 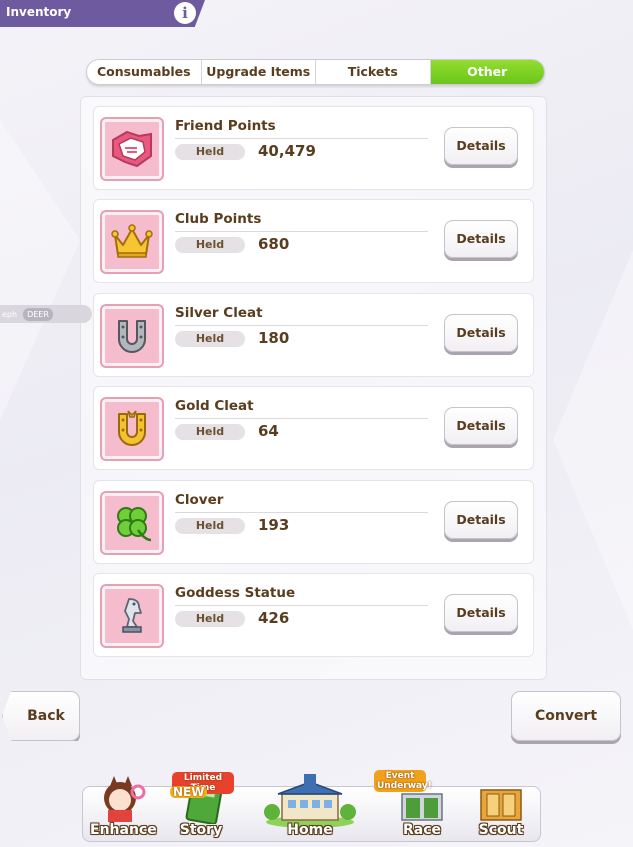 What do you see at coordinates (38, 314) in the screenshot?
I see `deer-badge: DEER` at bounding box center [38, 314].